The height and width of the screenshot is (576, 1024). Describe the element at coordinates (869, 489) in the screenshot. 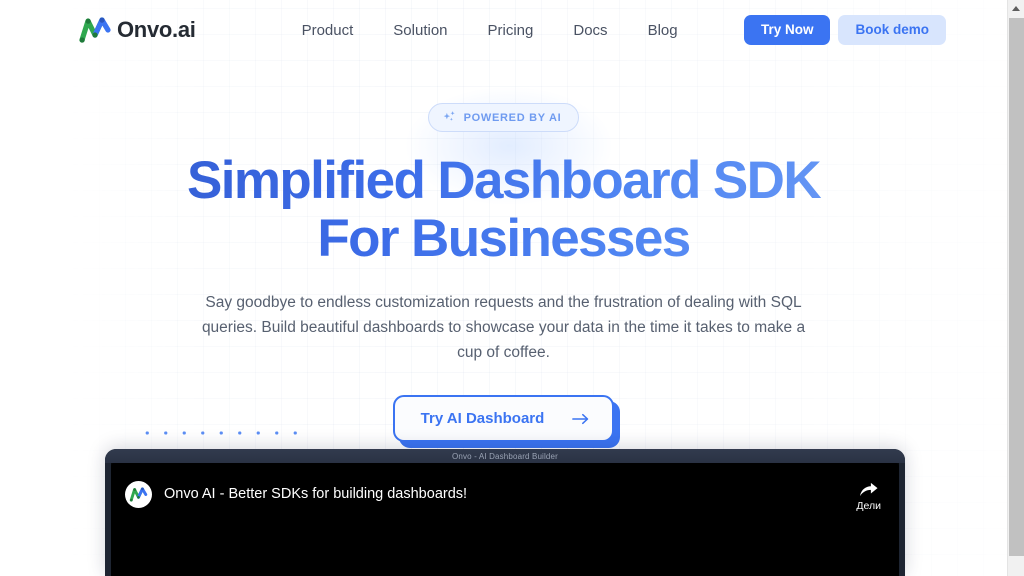

I see `share-arrow-icon` at that location.